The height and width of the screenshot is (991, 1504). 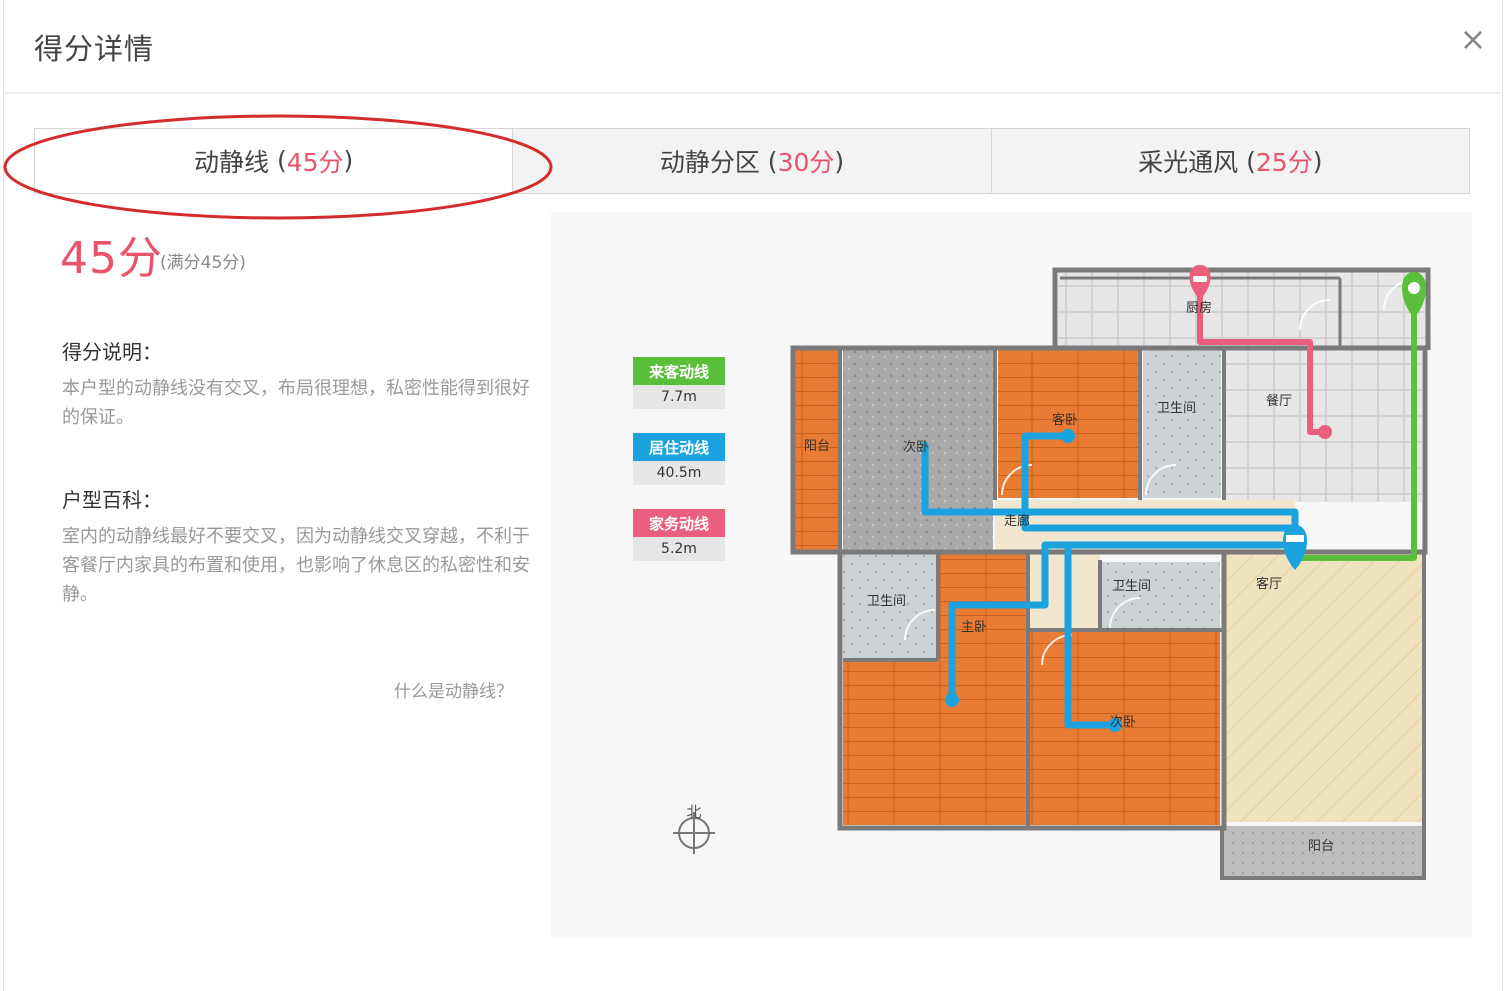 I want to click on tab-score: 30分, so click(x=806, y=162).